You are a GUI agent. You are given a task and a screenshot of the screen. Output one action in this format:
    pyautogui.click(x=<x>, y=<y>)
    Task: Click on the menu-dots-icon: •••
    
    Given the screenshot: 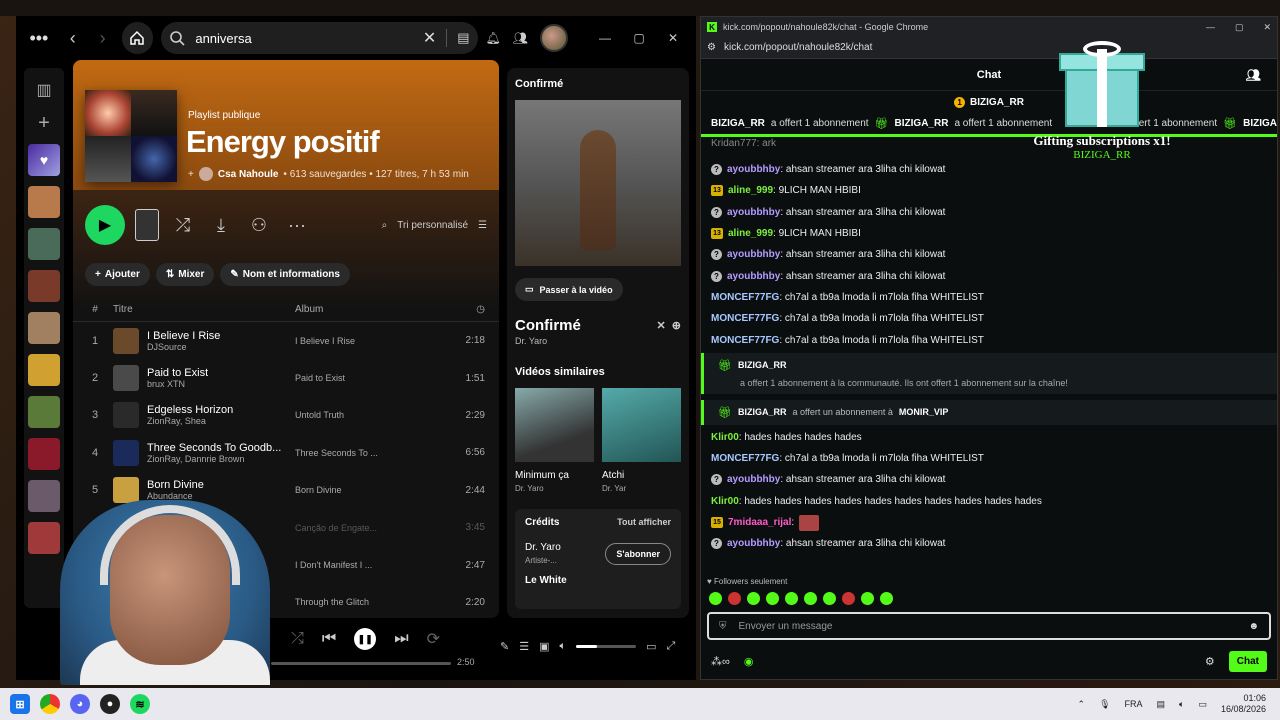 What is the action you would take?
    pyautogui.click(x=39, y=38)
    